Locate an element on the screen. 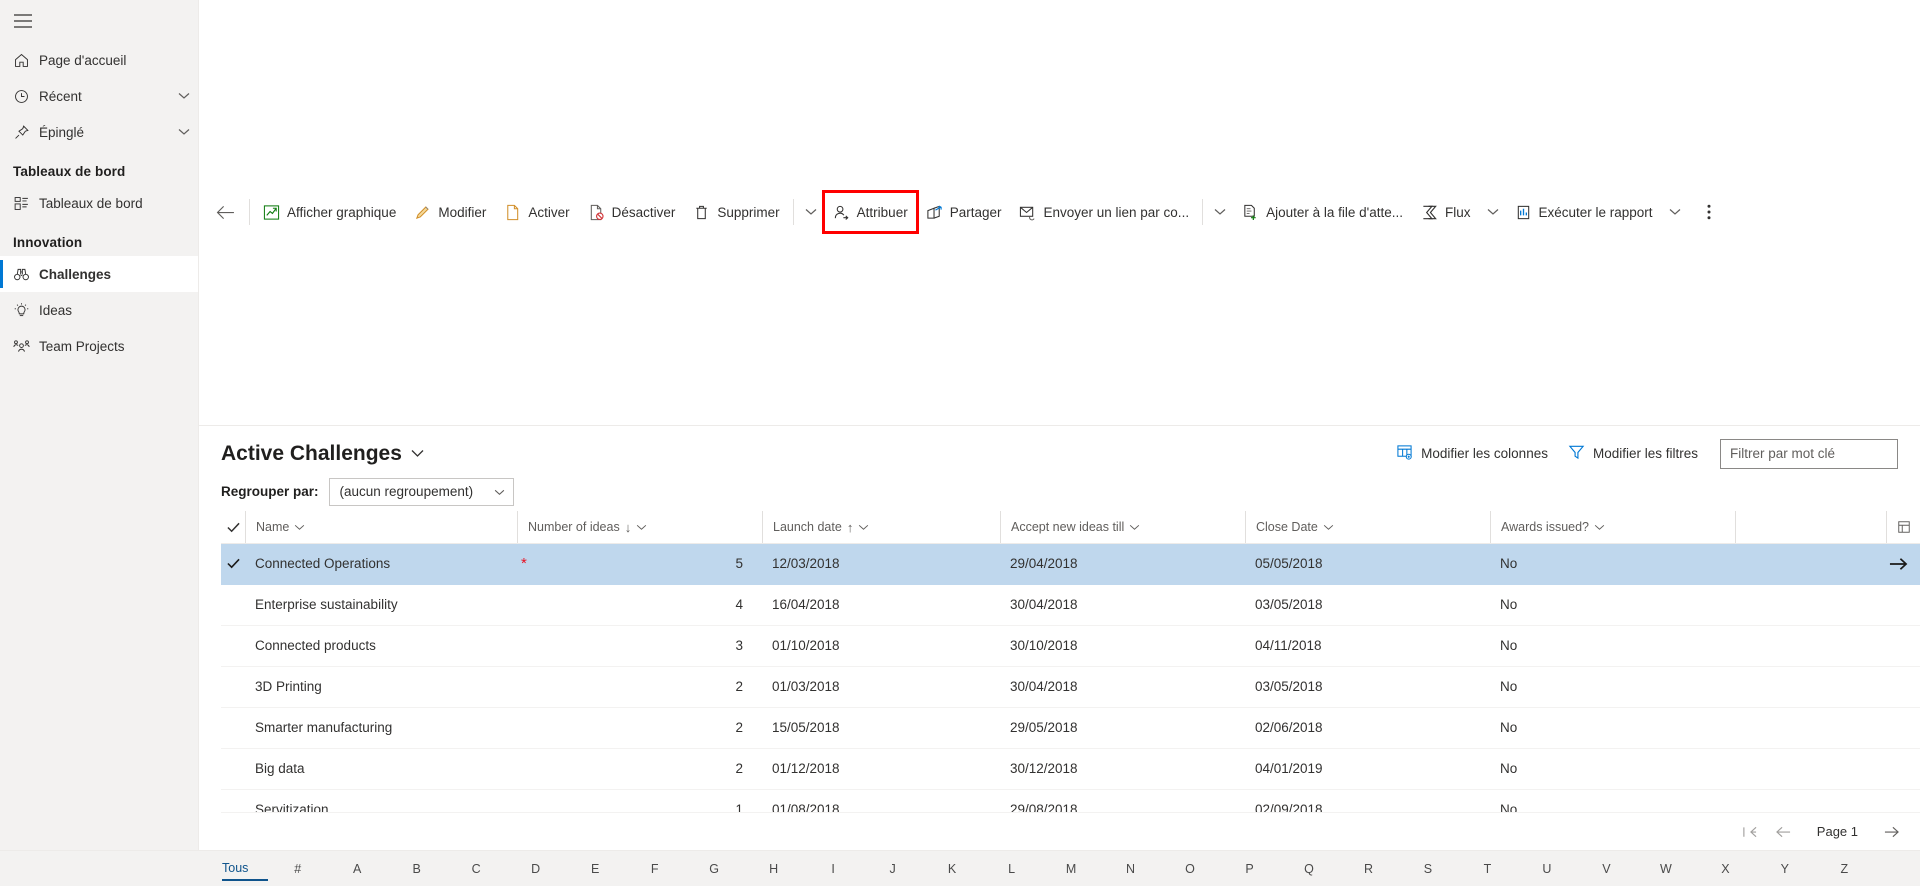 This screenshot has width=1920, height=886. alpha-filter-b: B is located at coordinates (416, 869).